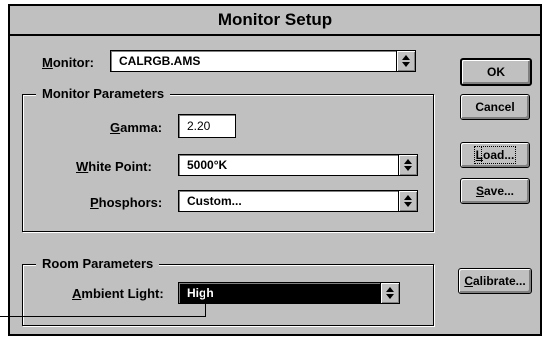  What do you see at coordinates (114, 166) in the screenshot?
I see `white-point-label: White Point:` at bounding box center [114, 166].